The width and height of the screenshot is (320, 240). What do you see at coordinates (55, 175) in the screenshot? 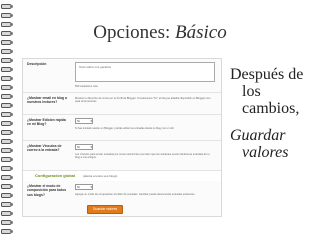
I see `scope-heading: Configuración global` at bounding box center [55, 175].